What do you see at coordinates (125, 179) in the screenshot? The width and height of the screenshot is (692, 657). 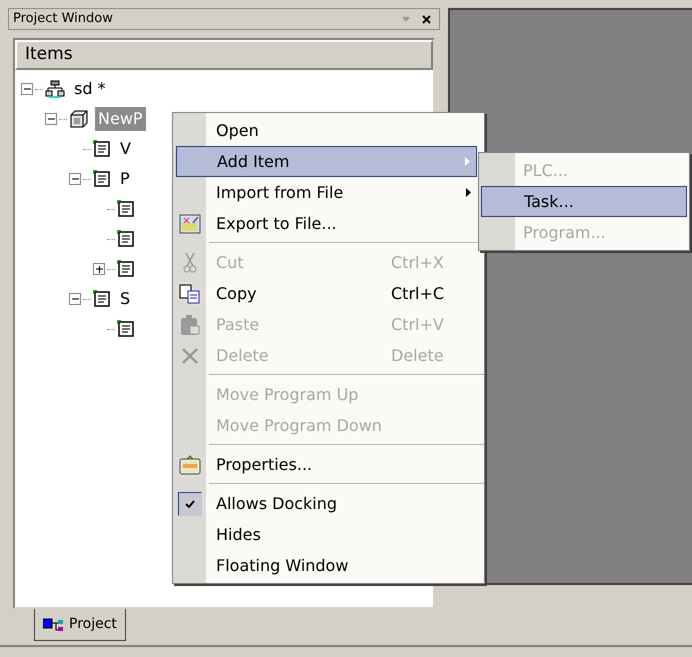 I see `tree-item: P` at bounding box center [125, 179].